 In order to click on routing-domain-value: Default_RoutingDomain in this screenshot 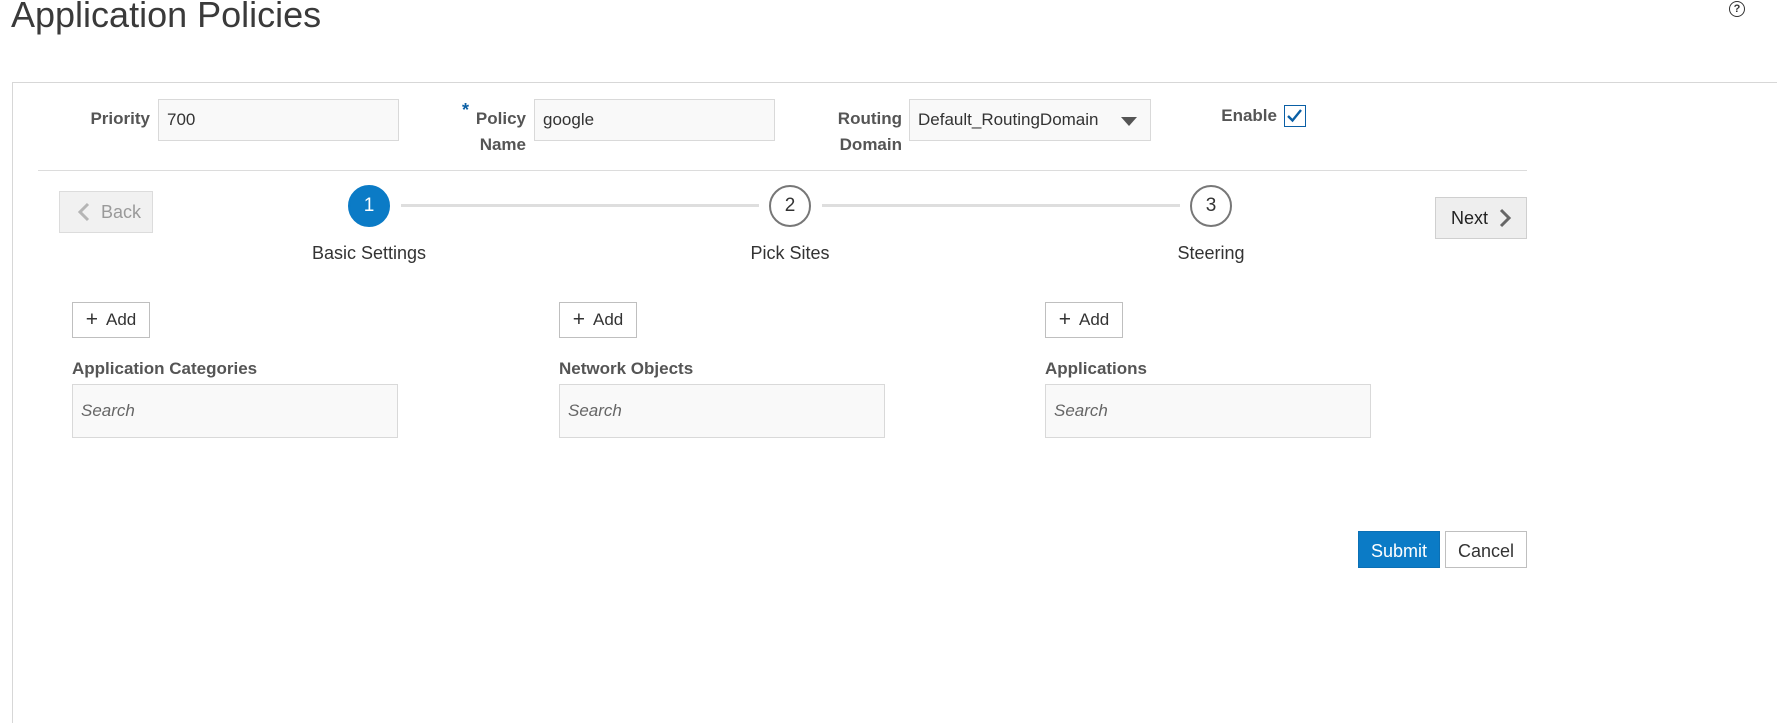, I will do `click(1008, 119)`.